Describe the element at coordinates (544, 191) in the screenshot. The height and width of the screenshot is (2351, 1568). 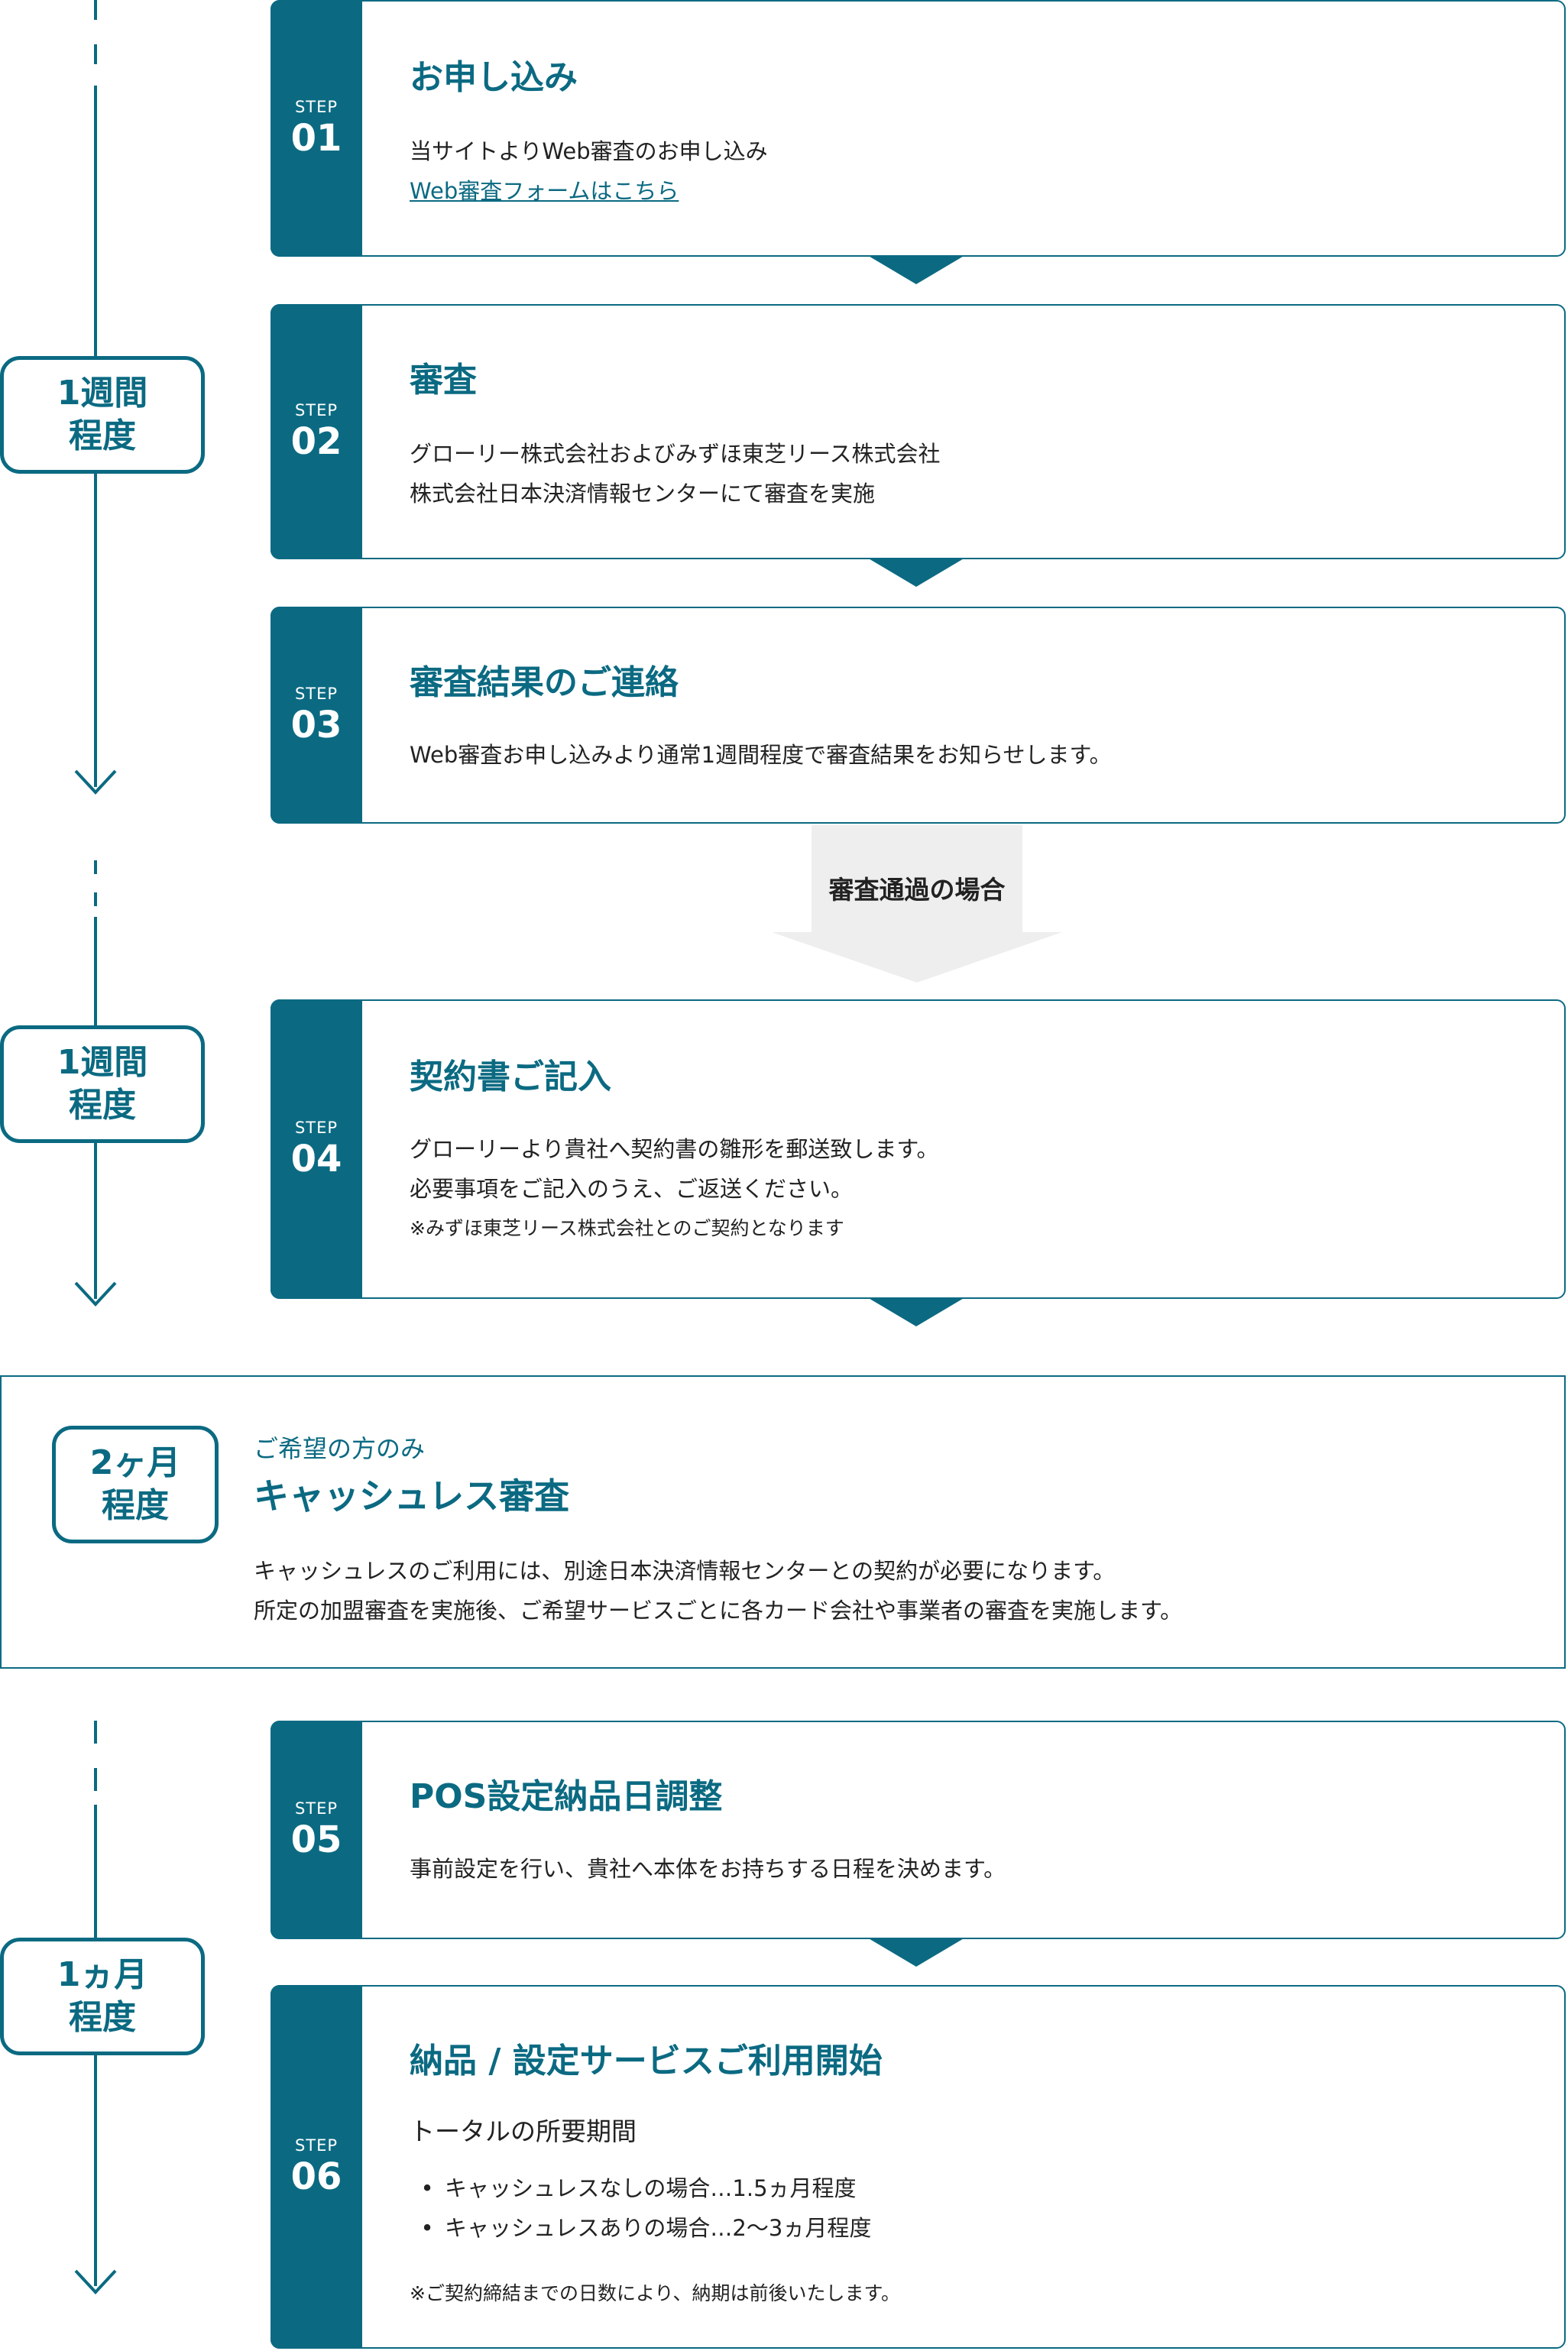
I see `web-review-form-link: Web審査フォームはこちら` at that location.